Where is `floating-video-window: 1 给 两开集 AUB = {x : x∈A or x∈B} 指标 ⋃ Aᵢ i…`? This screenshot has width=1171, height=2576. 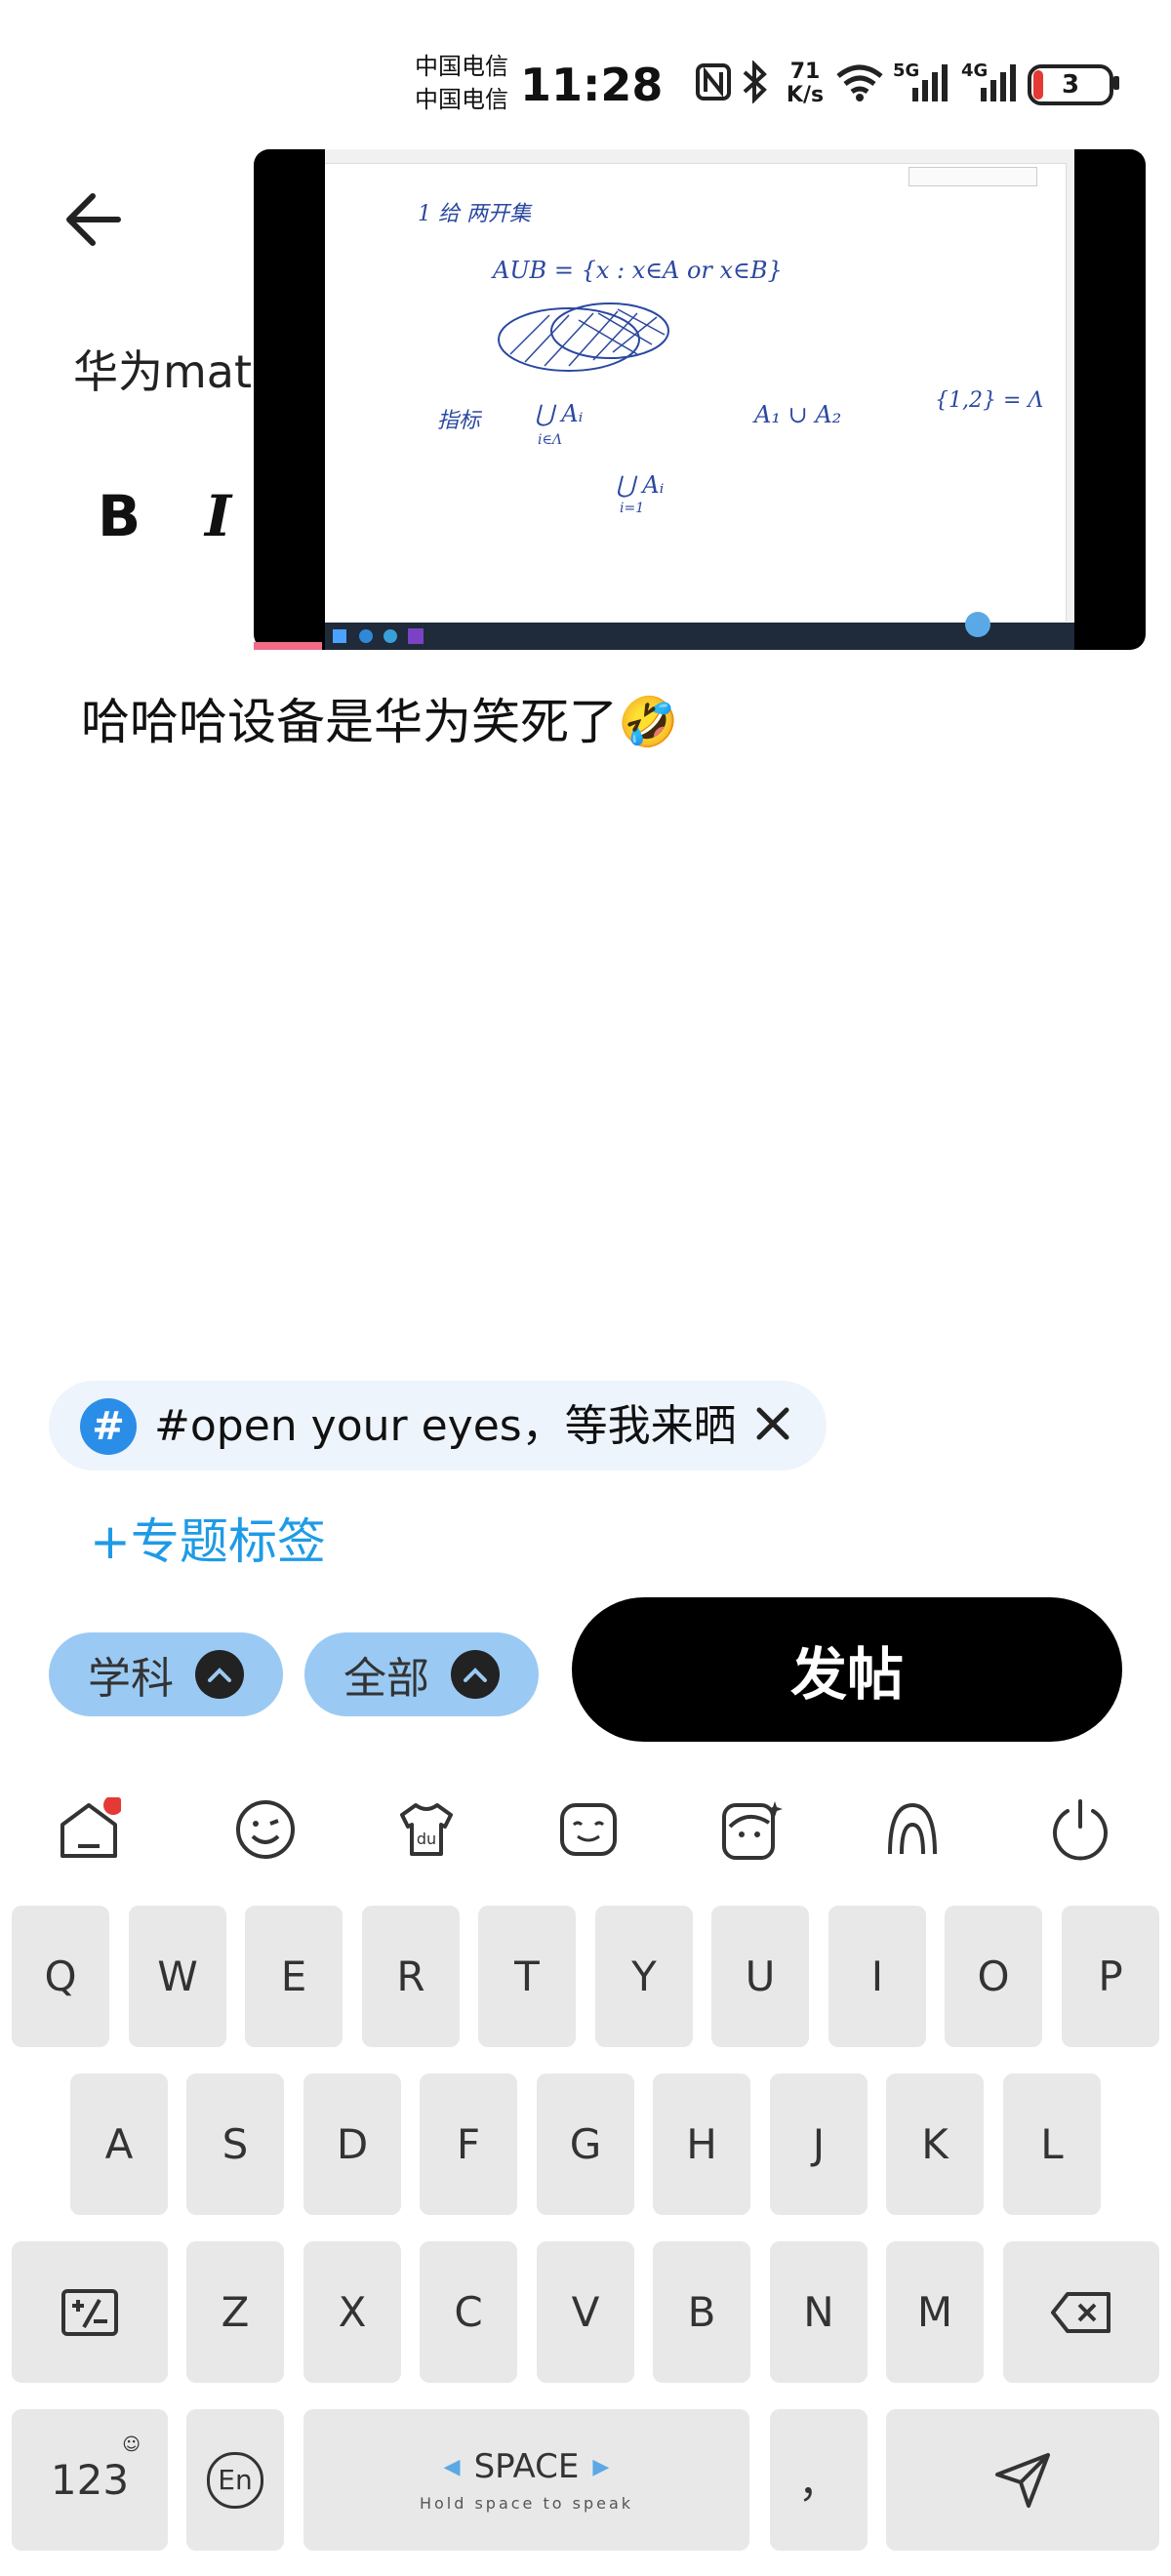 floating-video-window: 1 给 两开集 AUB = {x : x∈A or x∈B} 指标 ⋃ Aᵢ i… is located at coordinates (700, 399).